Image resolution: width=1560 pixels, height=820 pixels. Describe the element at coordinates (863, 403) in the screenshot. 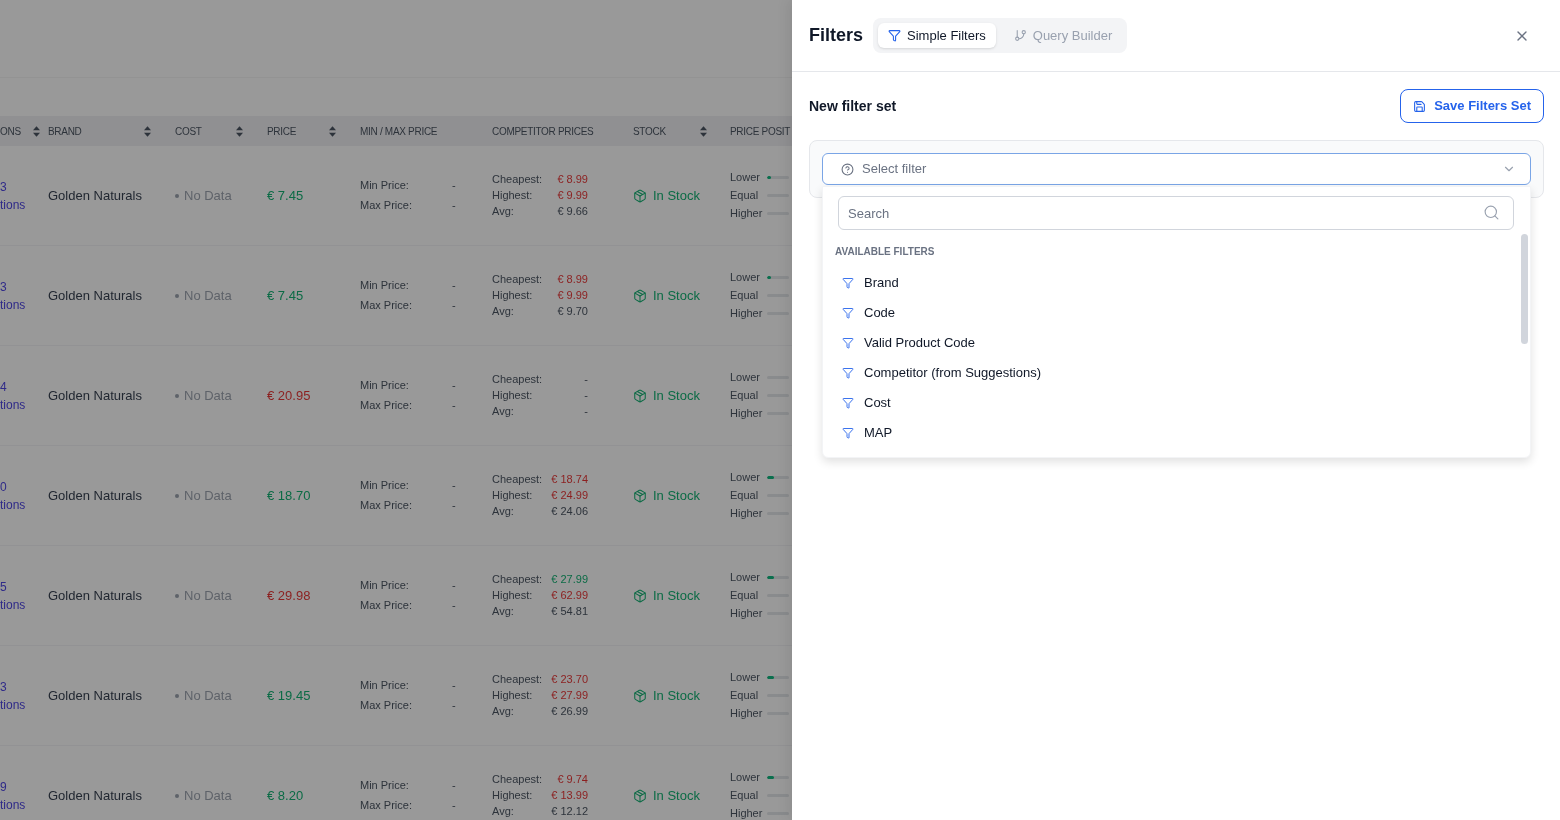

I see `filter-option: Cost` at that location.